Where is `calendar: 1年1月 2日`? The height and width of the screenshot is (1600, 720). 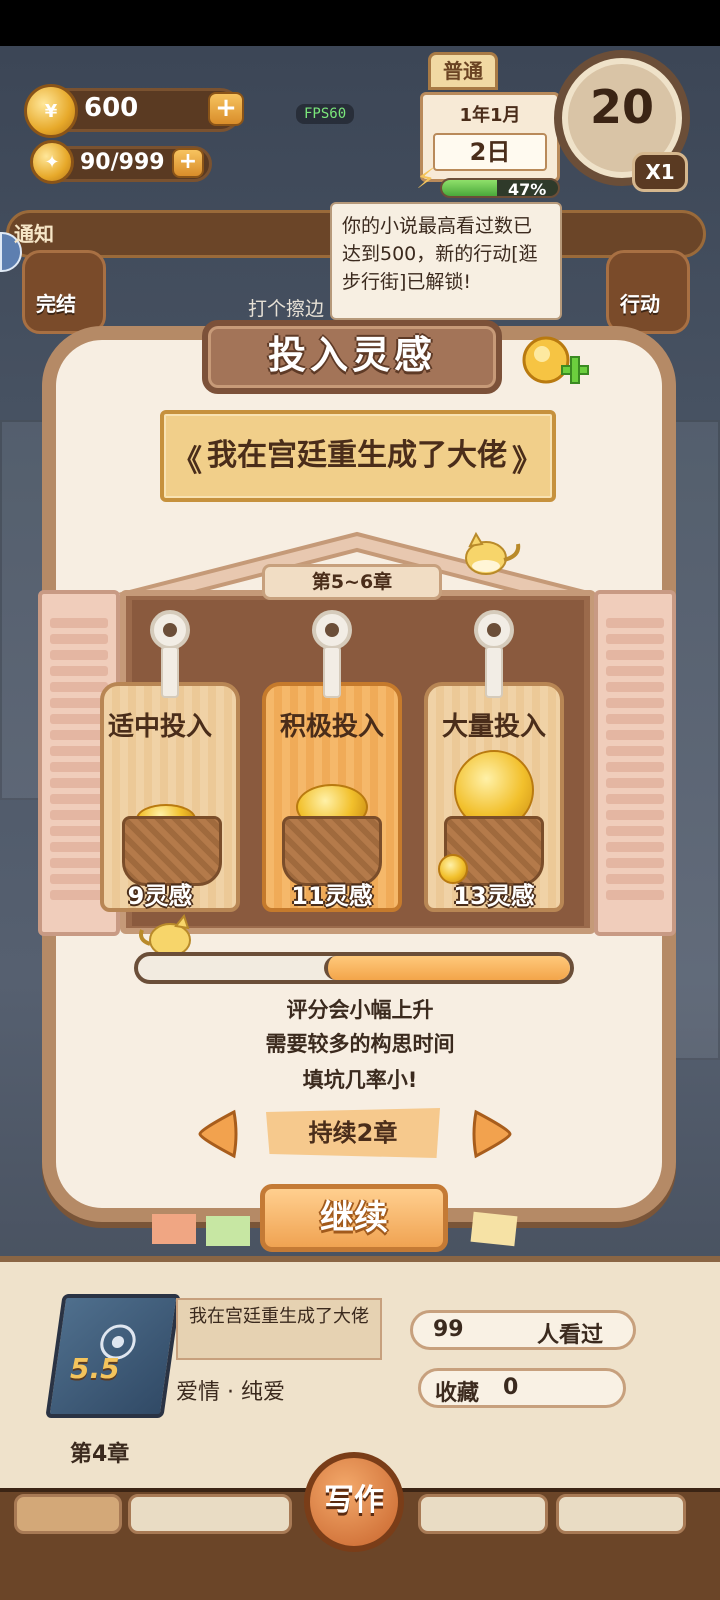
calendar: 1年1月 2日 is located at coordinates (490, 137).